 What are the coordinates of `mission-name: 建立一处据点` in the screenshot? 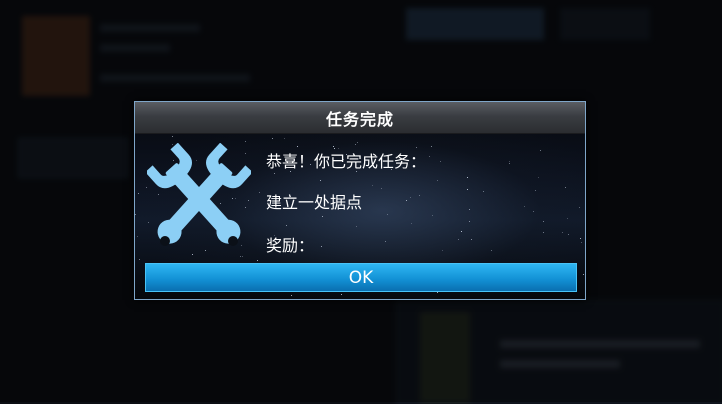 It's located at (314, 202).